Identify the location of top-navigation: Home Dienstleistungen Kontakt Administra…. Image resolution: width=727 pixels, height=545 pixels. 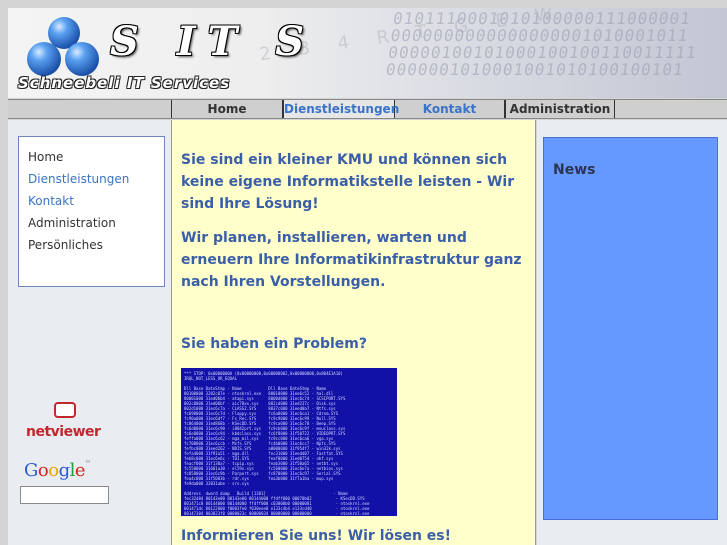
(367, 109).